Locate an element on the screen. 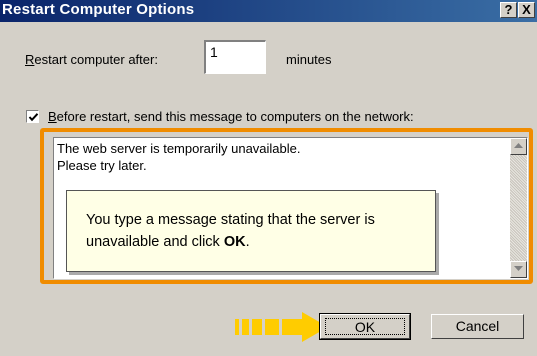 The image size is (537, 356). send-message-checkbox is located at coordinates (32, 116).